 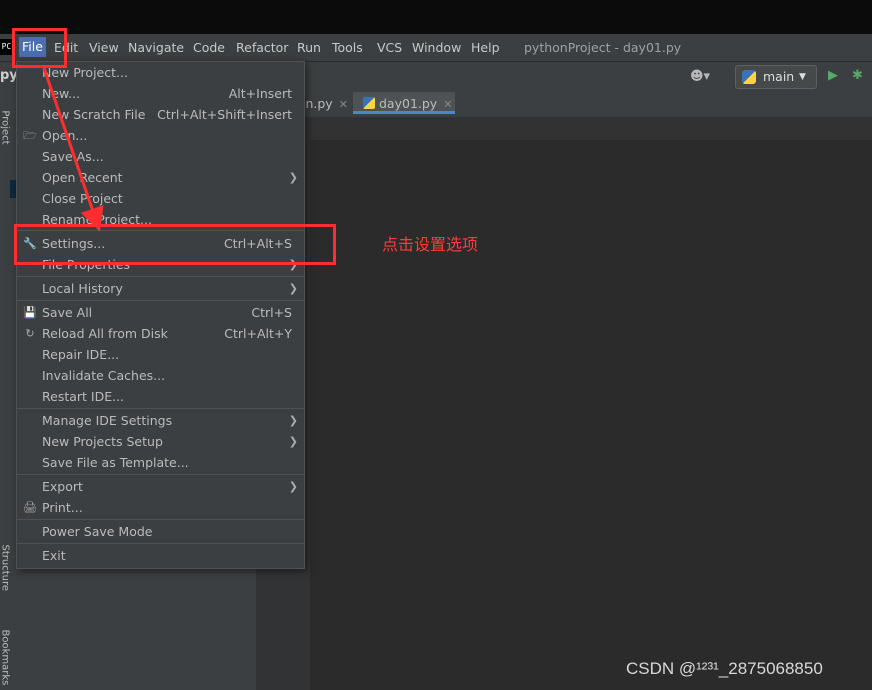 I want to click on menu-reload-all: ↻ Reload All from Disk Ctrl+Alt+Y, so click(x=160, y=333).